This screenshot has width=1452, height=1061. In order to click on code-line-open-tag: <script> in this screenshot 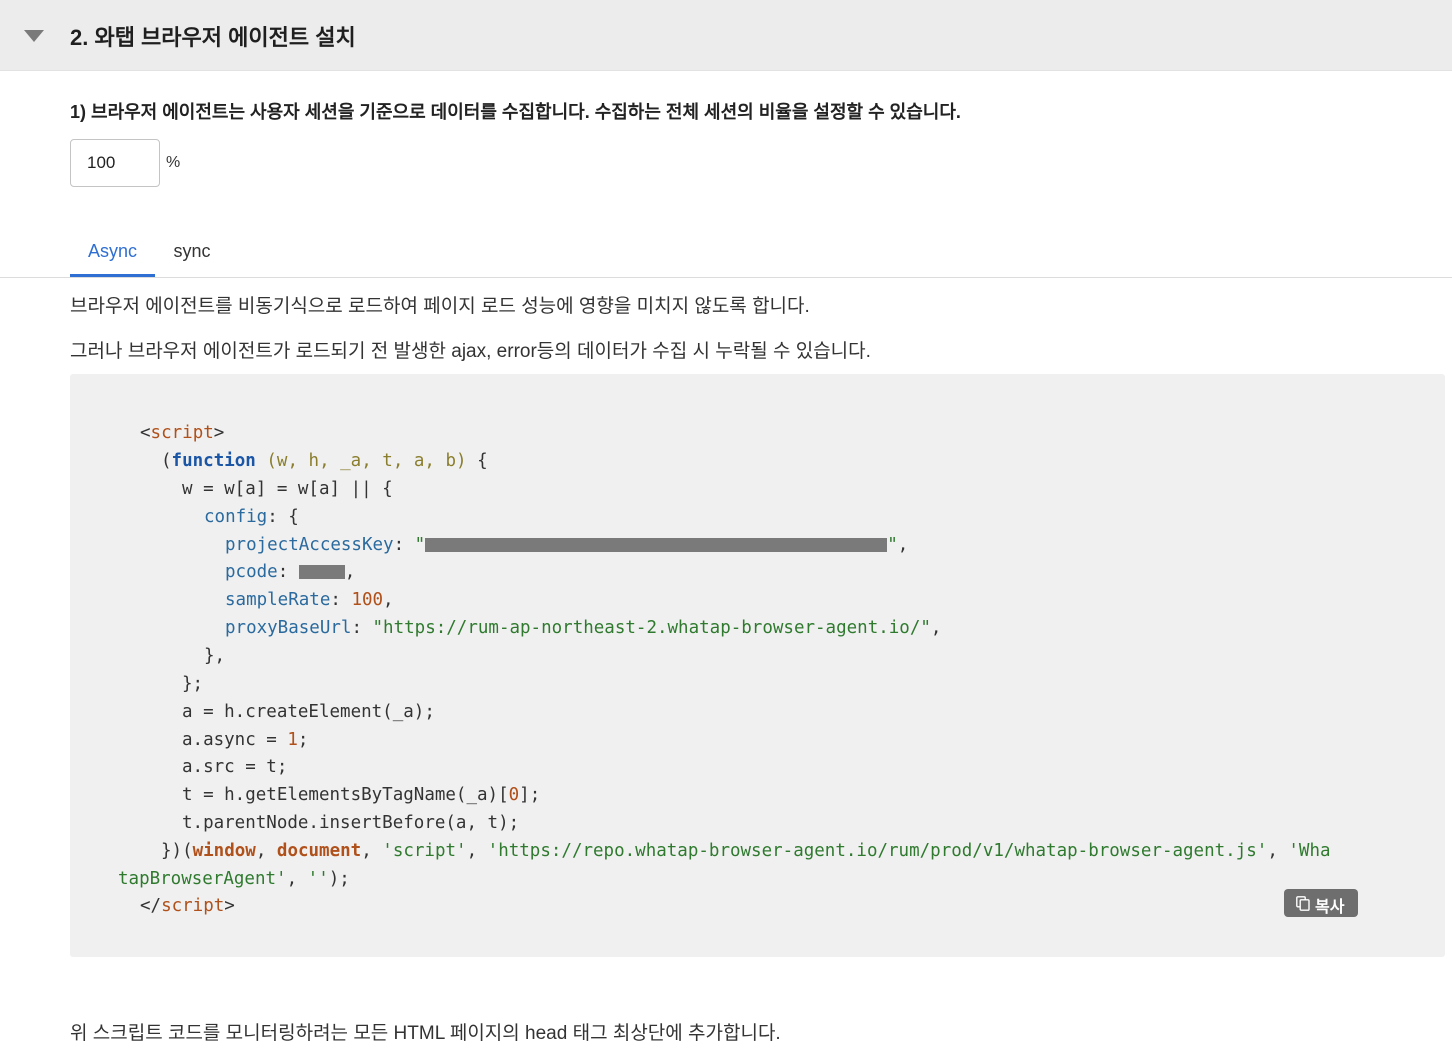, I will do `click(182, 433)`.